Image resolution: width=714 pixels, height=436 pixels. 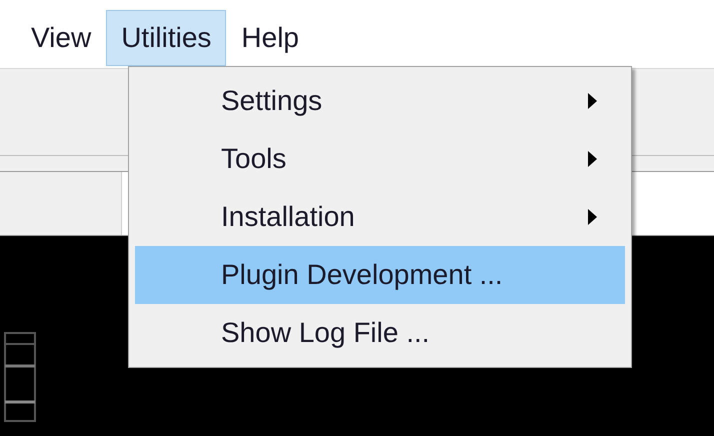 What do you see at coordinates (270, 38) in the screenshot?
I see `menu-bar-item: Help` at bounding box center [270, 38].